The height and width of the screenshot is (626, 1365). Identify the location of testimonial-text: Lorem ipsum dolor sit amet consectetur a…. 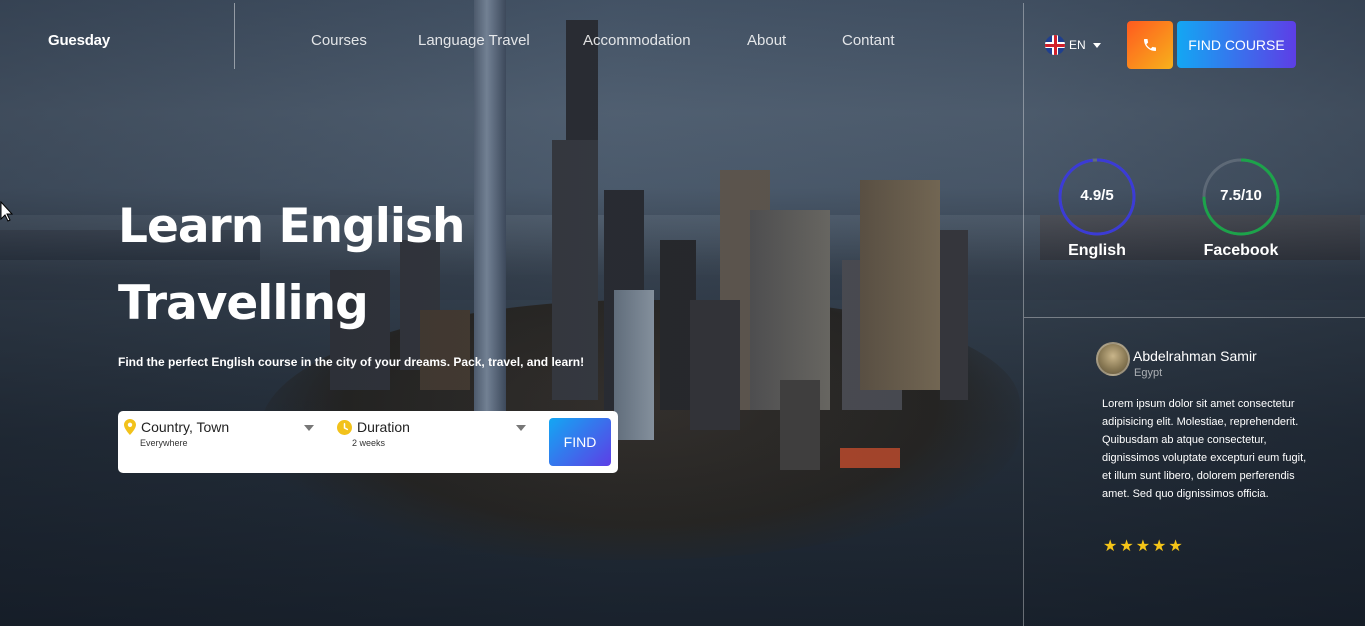
(1204, 449).